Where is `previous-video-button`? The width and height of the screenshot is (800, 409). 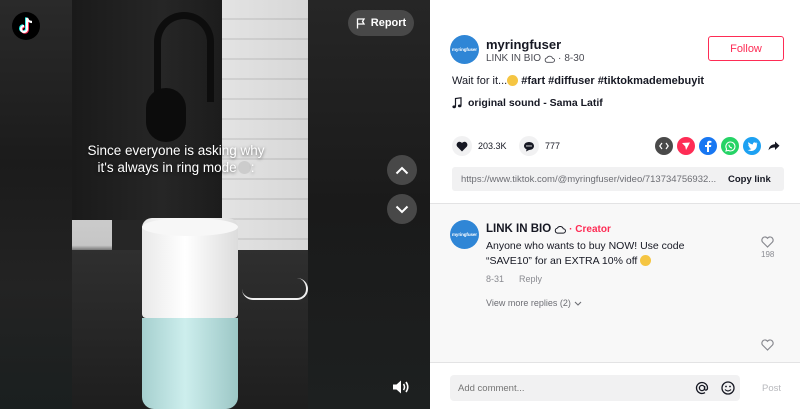 previous-video-button is located at coordinates (402, 170).